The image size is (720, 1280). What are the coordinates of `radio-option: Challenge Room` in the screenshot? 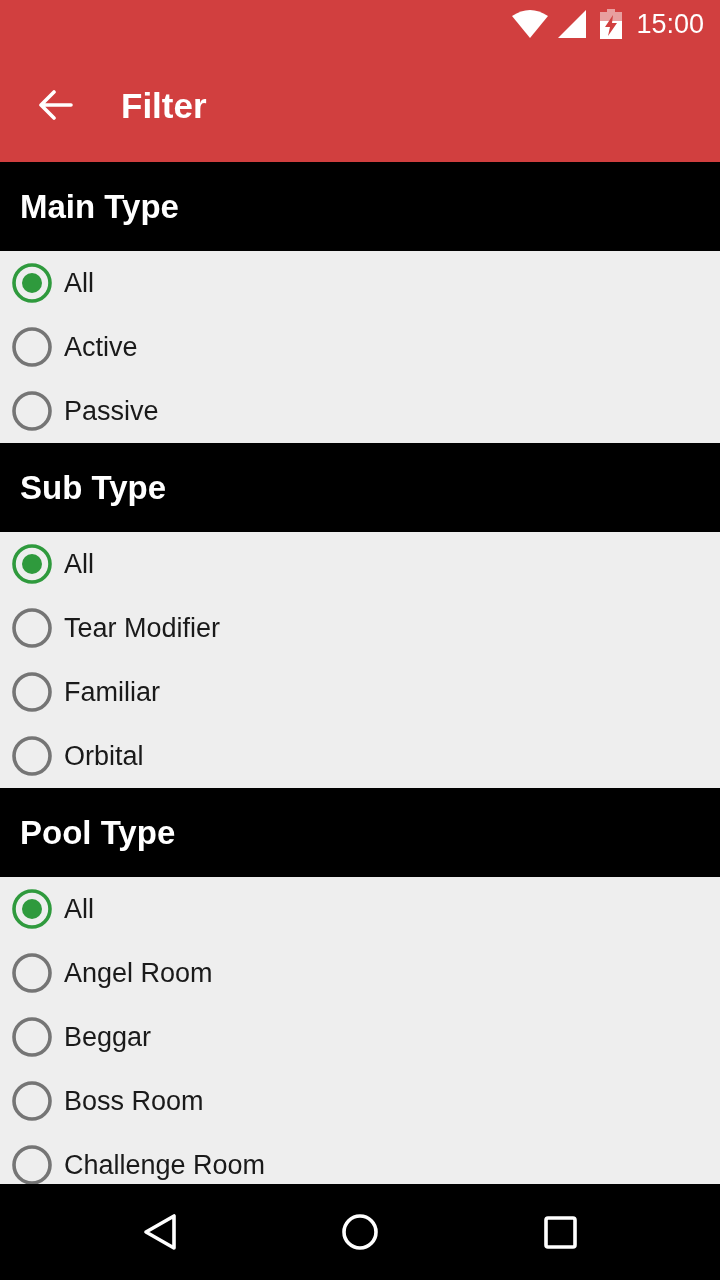 It's located at (133, 1158).